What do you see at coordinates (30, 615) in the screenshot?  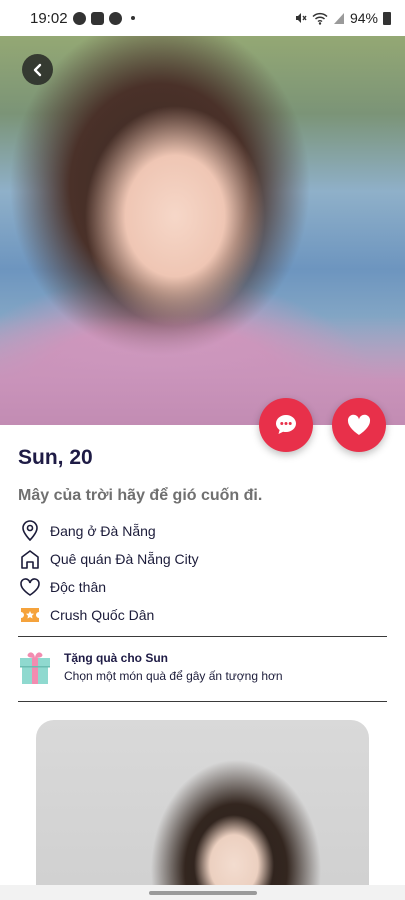 I see `ticket-icon` at bounding box center [30, 615].